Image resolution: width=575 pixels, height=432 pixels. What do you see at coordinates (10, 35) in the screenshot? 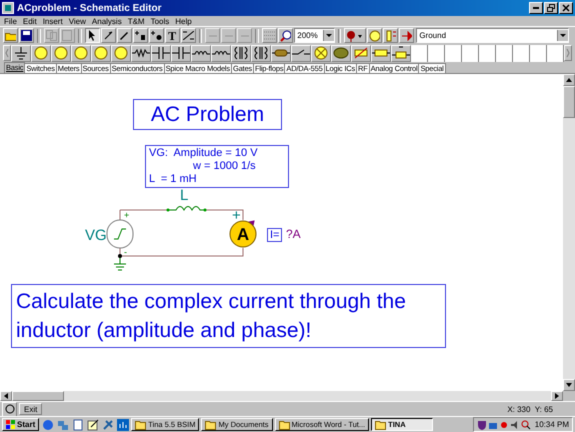
I see `open-button` at bounding box center [10, 35].